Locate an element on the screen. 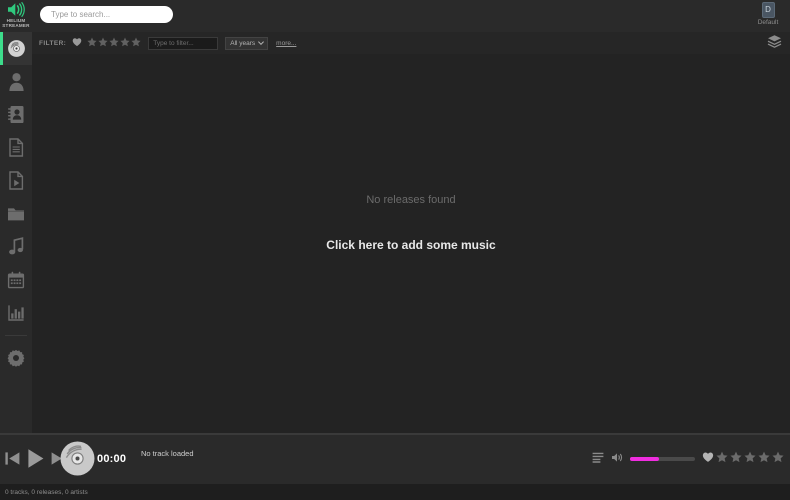  address-book-icon is located at coordinates (16, 114).